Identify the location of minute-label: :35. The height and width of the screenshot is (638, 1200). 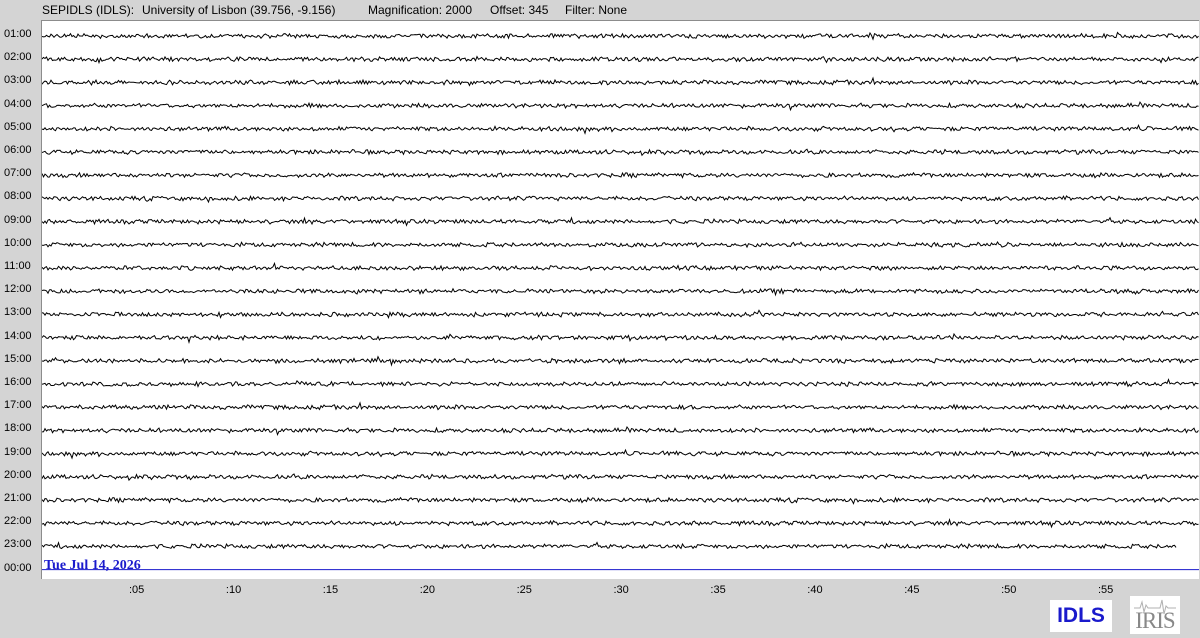
(718, 590).